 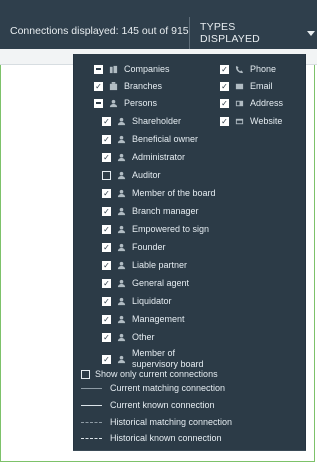 I want to click on type-item-liquidator: ✓ Liquidator, so click(x=137, y=301).